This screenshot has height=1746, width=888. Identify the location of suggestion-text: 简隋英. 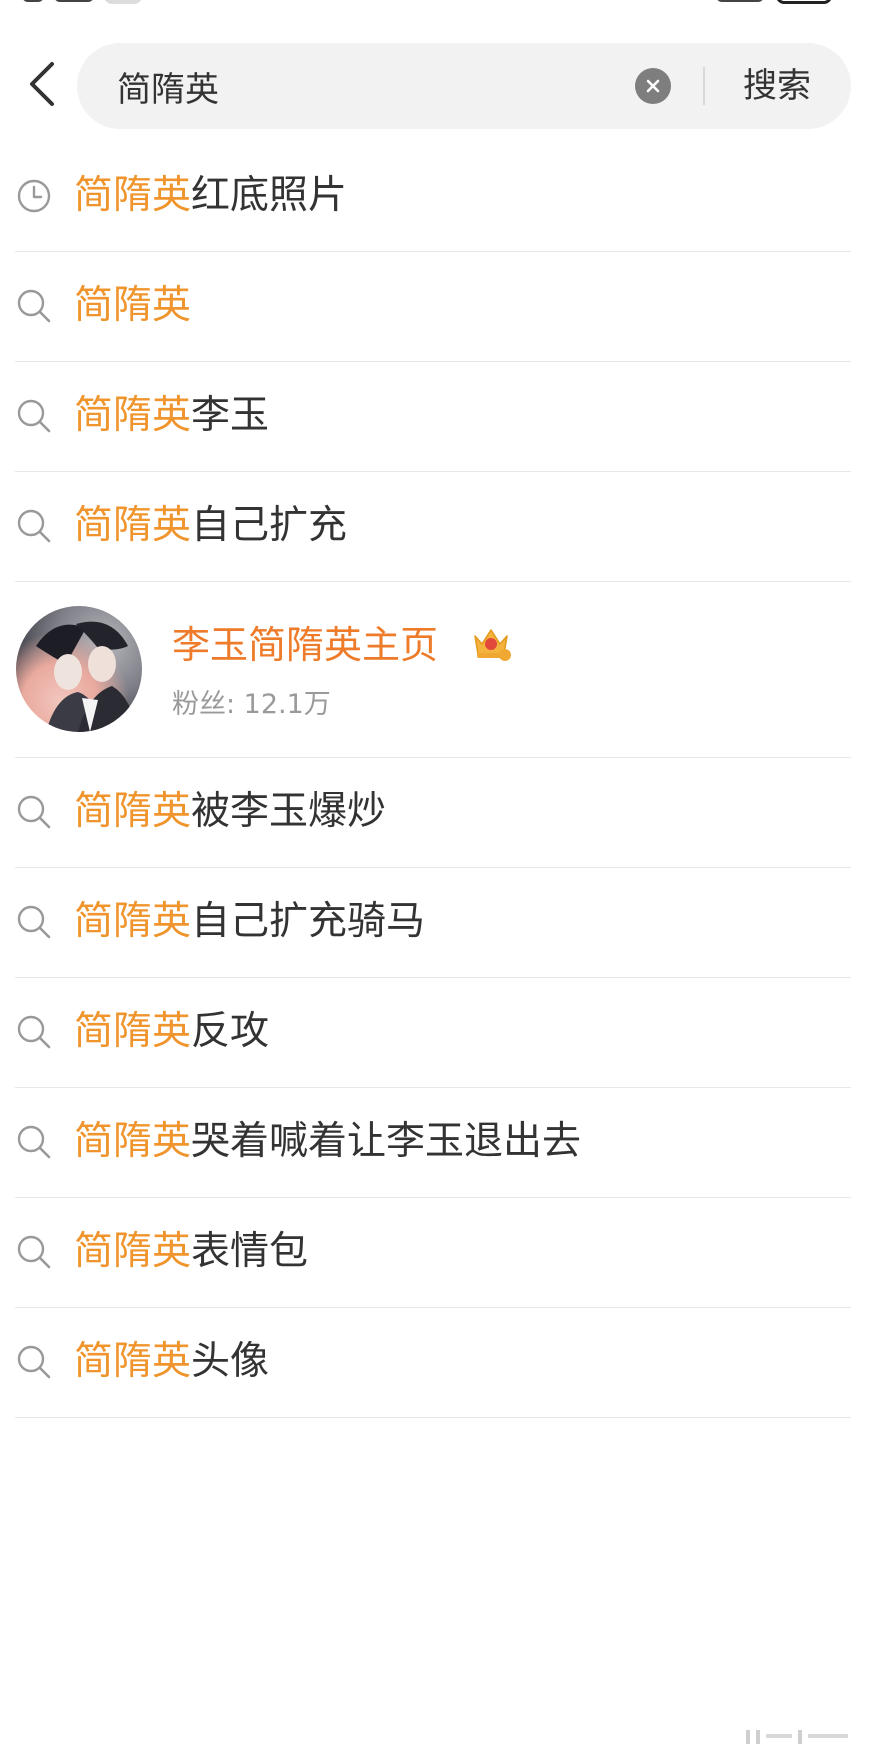
(133, 305).